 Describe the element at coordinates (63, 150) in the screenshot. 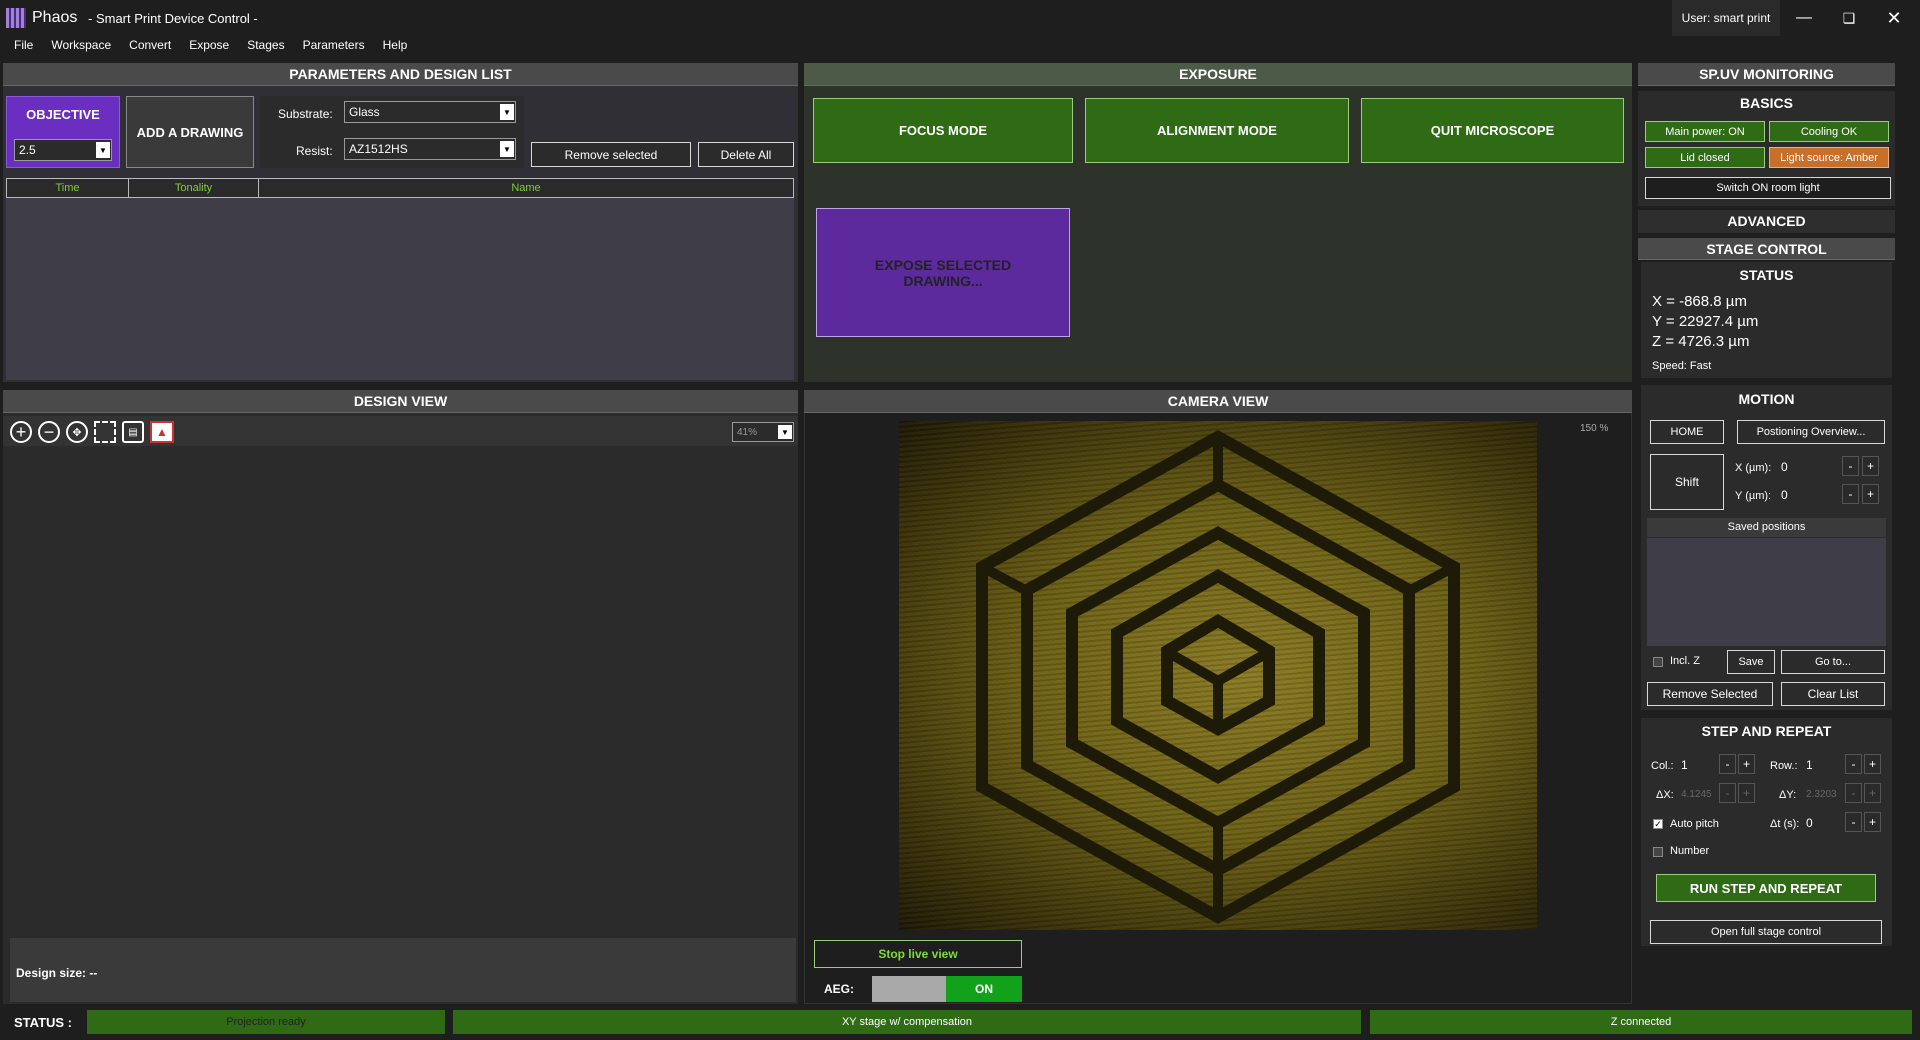

I see `objective-select: 2.5 ▼` at that location.